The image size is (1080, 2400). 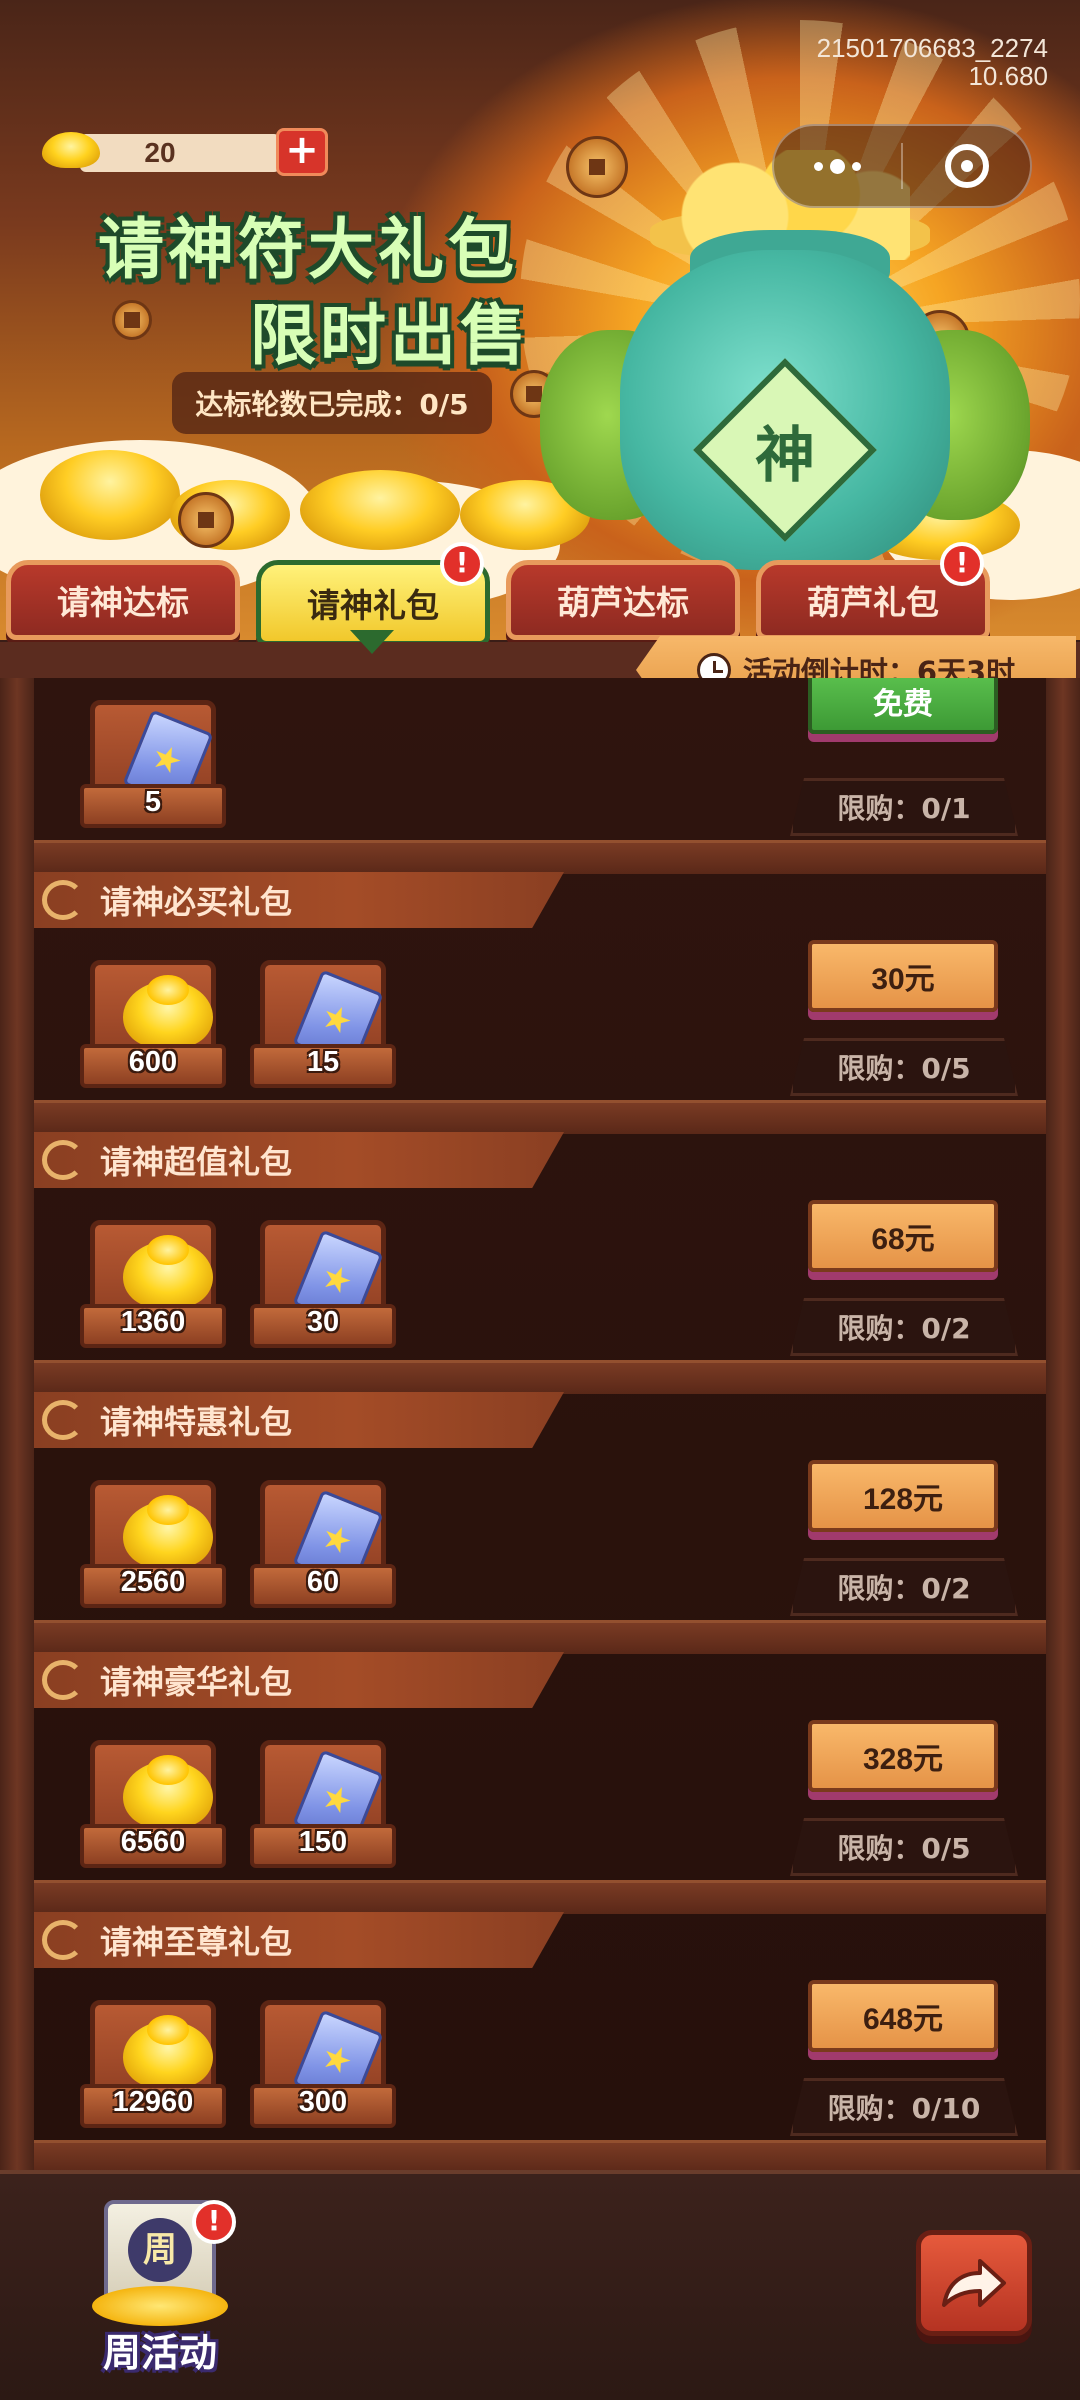 I want to click on reward-item: 15, so click(x=323, y=1026).